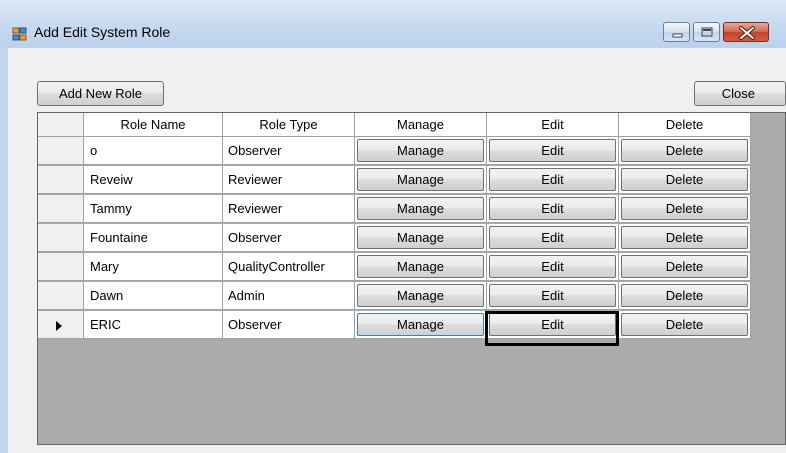  I want to click on role-name-cell: Fountaine, so click(153, 238).